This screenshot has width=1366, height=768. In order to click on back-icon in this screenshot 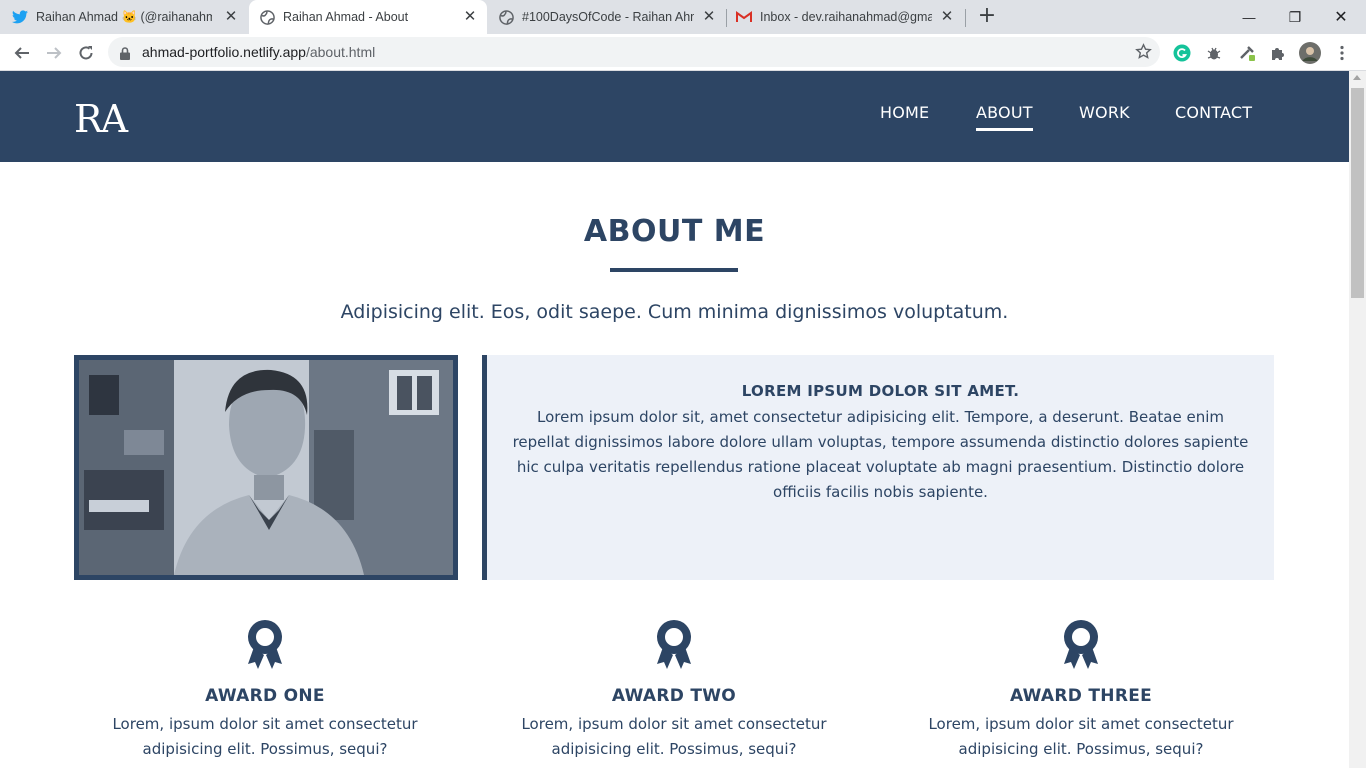, I will do `click(22, 53)`.